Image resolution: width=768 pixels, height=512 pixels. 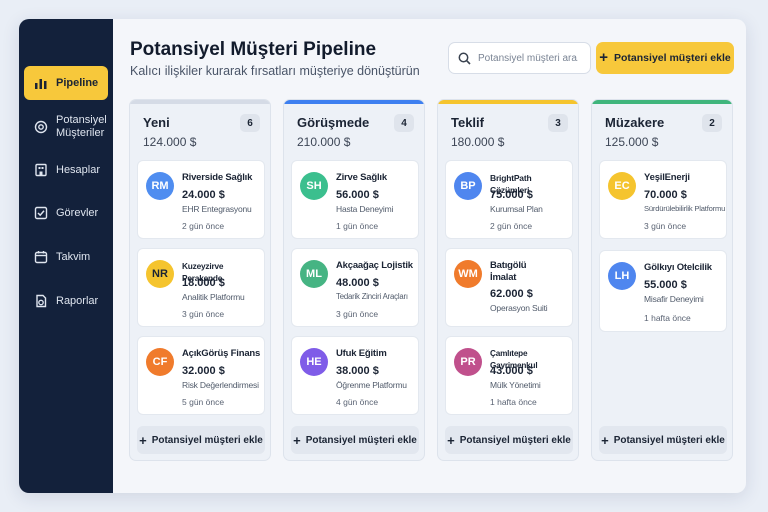 I want to click on sidebar-item-tasks: Görevler, so click(x=66, y=213).